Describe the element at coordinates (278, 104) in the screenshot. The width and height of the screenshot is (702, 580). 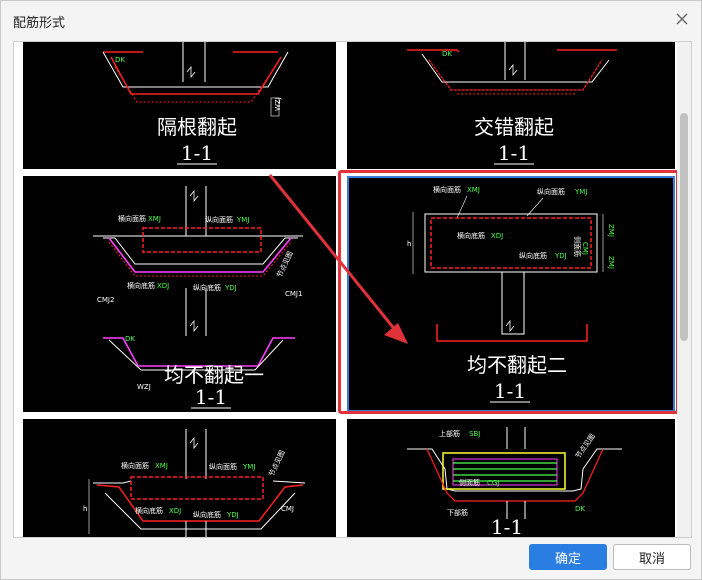
I see `option-1-wzj-label: WZJ` at that location.